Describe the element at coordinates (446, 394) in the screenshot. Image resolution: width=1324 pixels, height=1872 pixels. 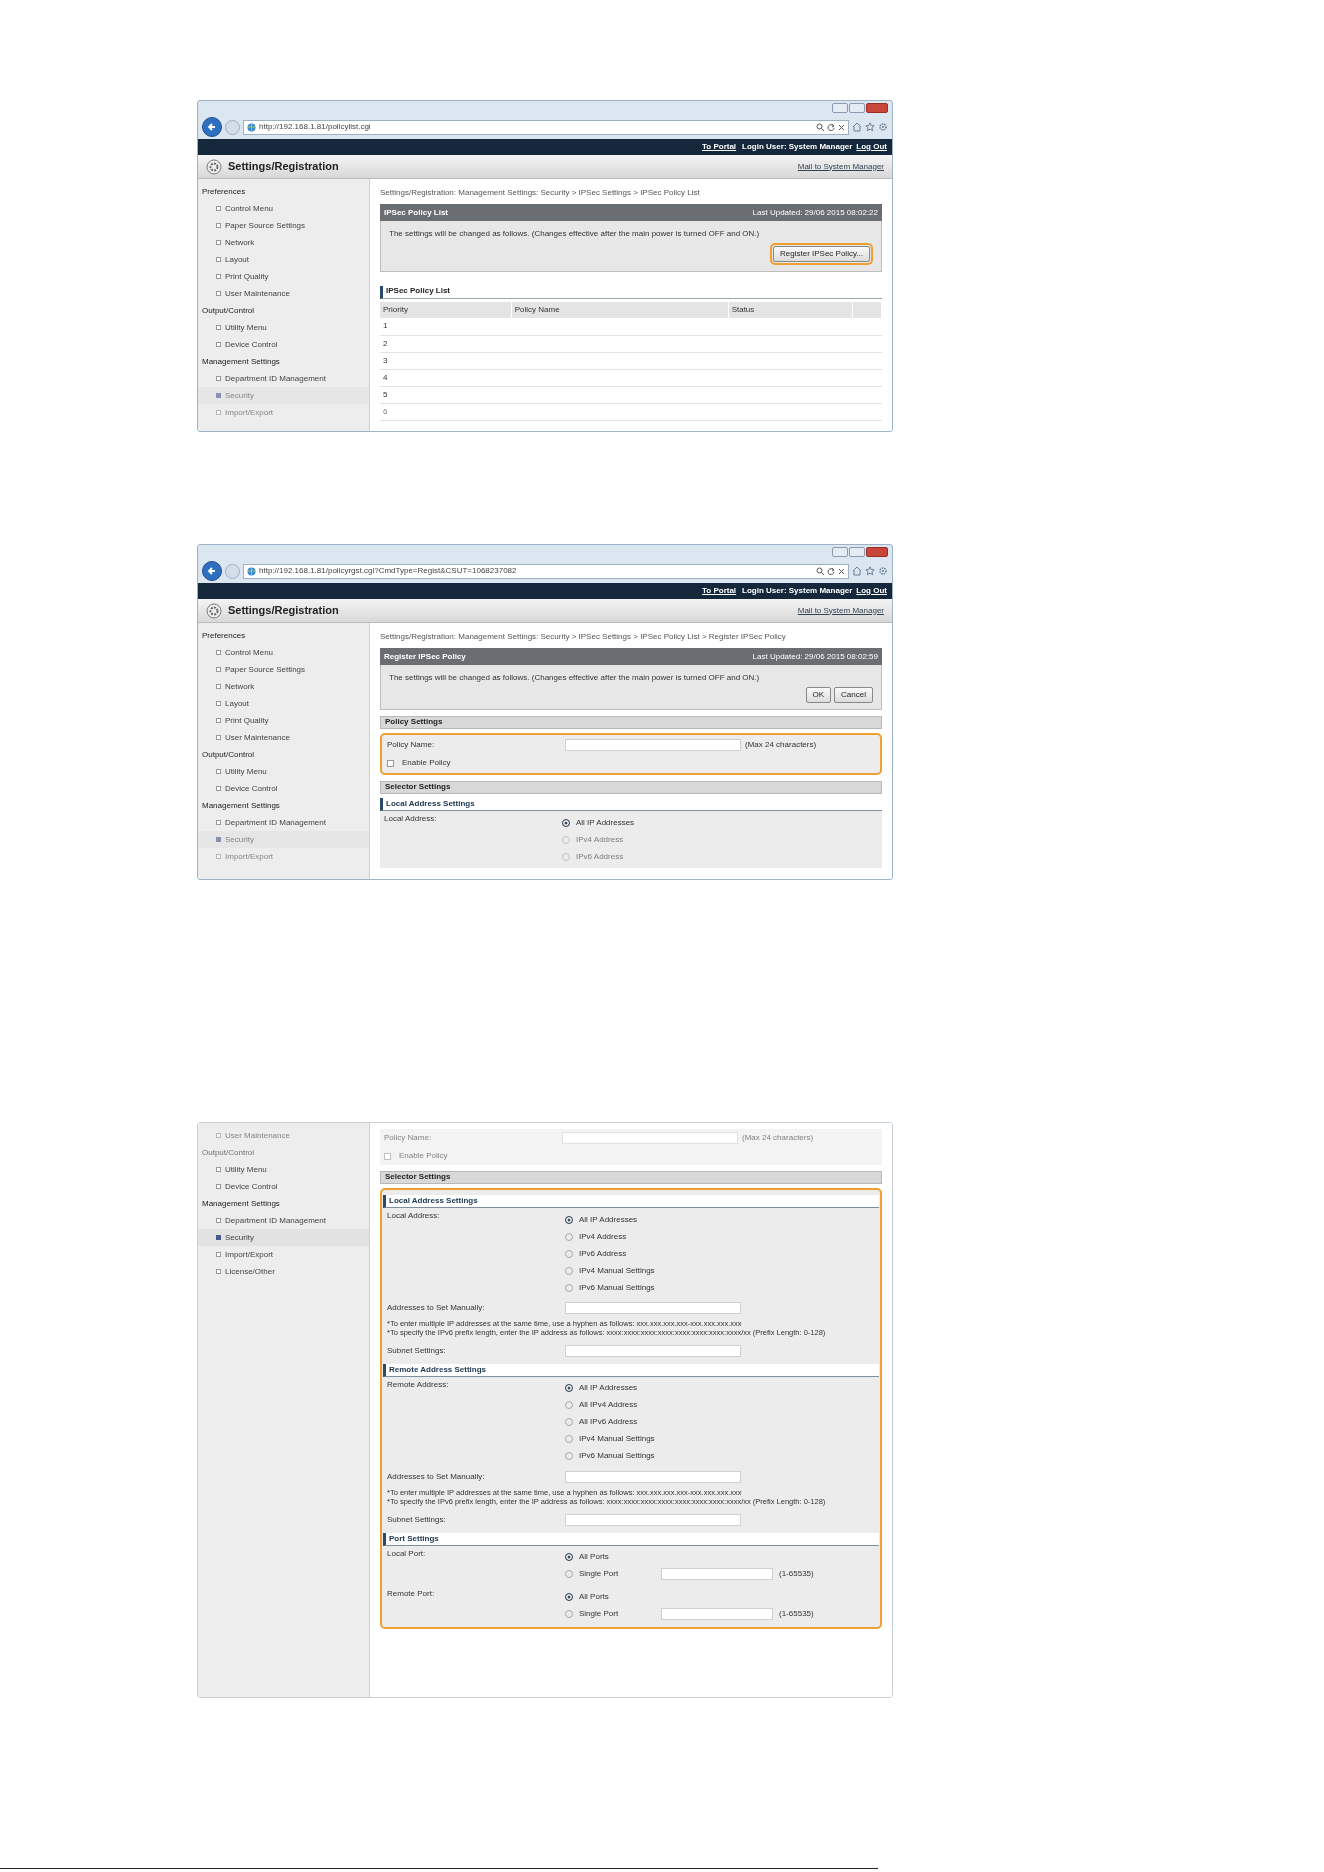
I see `table-cell: 5` at that location.